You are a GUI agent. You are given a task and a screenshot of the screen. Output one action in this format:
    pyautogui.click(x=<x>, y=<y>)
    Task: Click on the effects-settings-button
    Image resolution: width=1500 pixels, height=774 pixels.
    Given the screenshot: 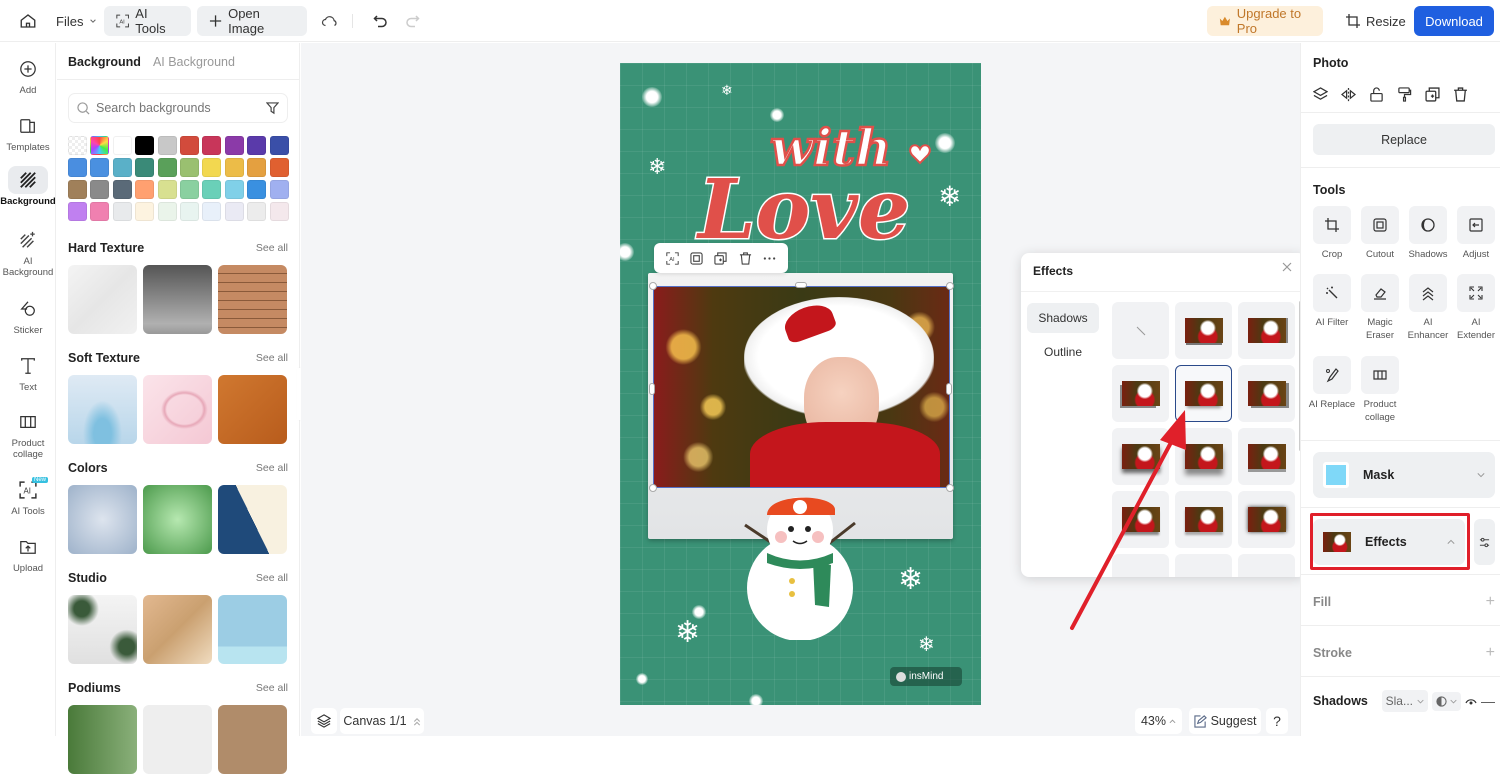 What is the action you would take?
    pyautogui.click(x=1484, y=542)
    